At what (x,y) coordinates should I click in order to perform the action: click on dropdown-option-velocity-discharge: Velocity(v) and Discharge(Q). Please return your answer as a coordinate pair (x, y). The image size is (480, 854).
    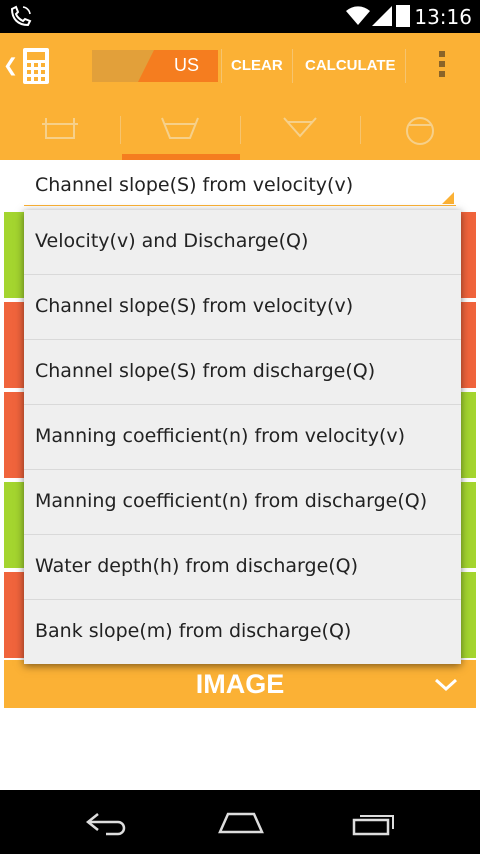
    Looking at the image, I should click on (242, 242).